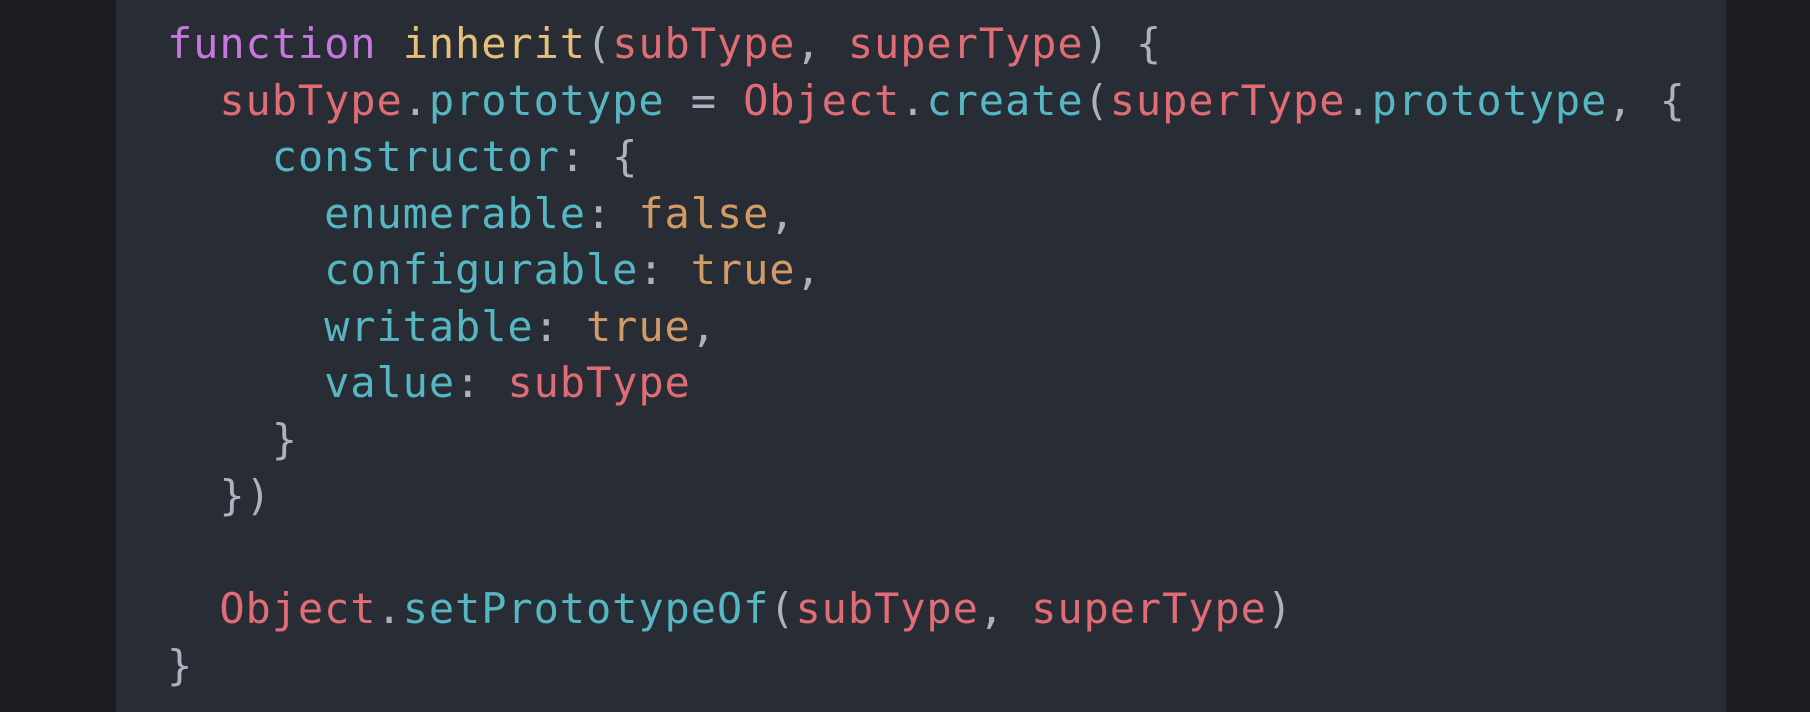  Describe the element at coordinates (272, 43) in the screenshot. I see `code-token-keyword: function` at that location.